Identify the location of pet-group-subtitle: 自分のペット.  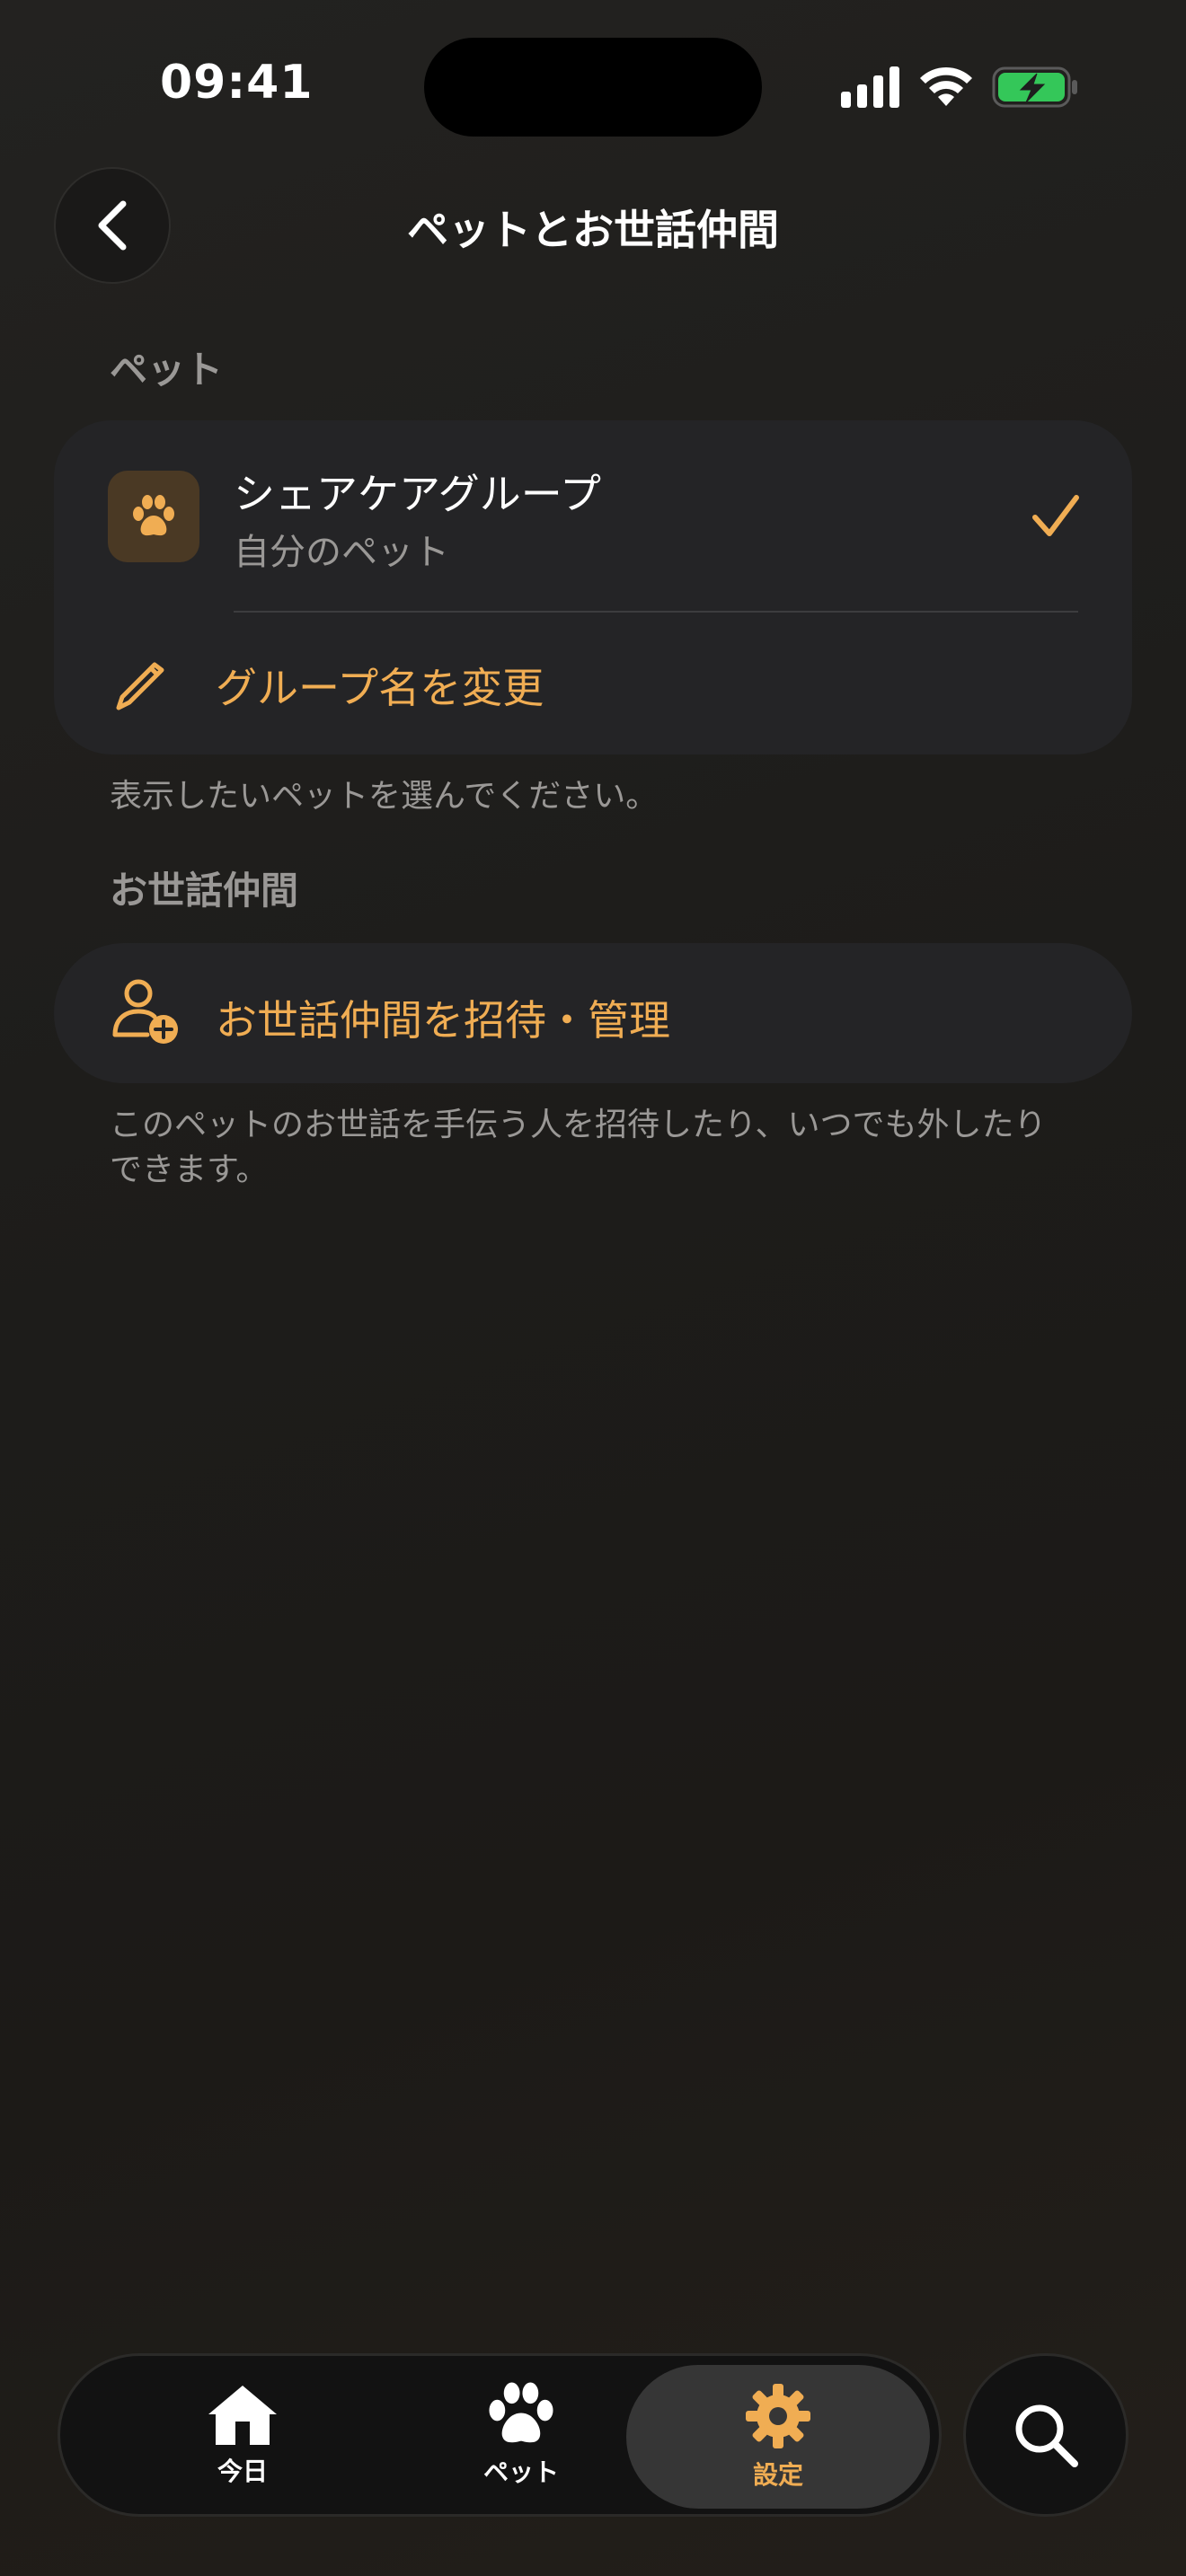
(341, 552).